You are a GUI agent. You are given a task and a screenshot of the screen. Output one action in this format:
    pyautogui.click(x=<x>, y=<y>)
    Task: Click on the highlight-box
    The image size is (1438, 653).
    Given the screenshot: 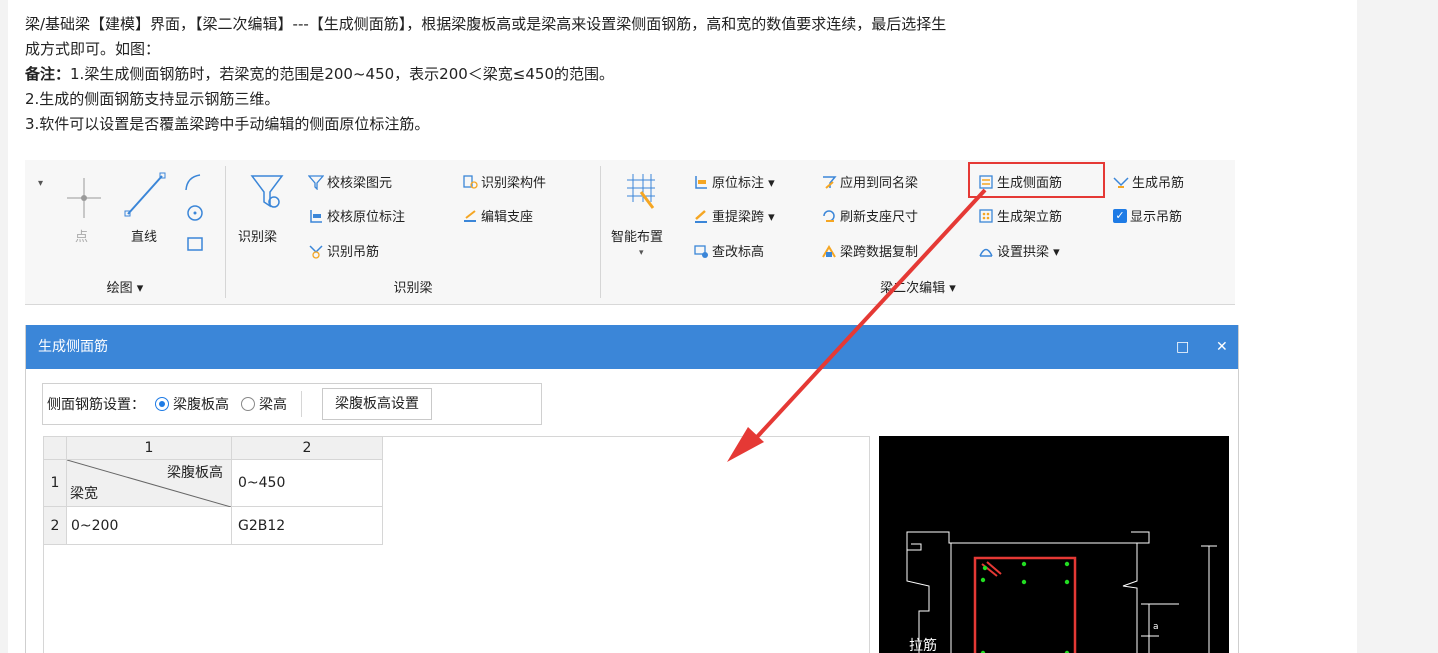 What is the action you would take?
    pyautogui.click(x=1036, y=180)
    